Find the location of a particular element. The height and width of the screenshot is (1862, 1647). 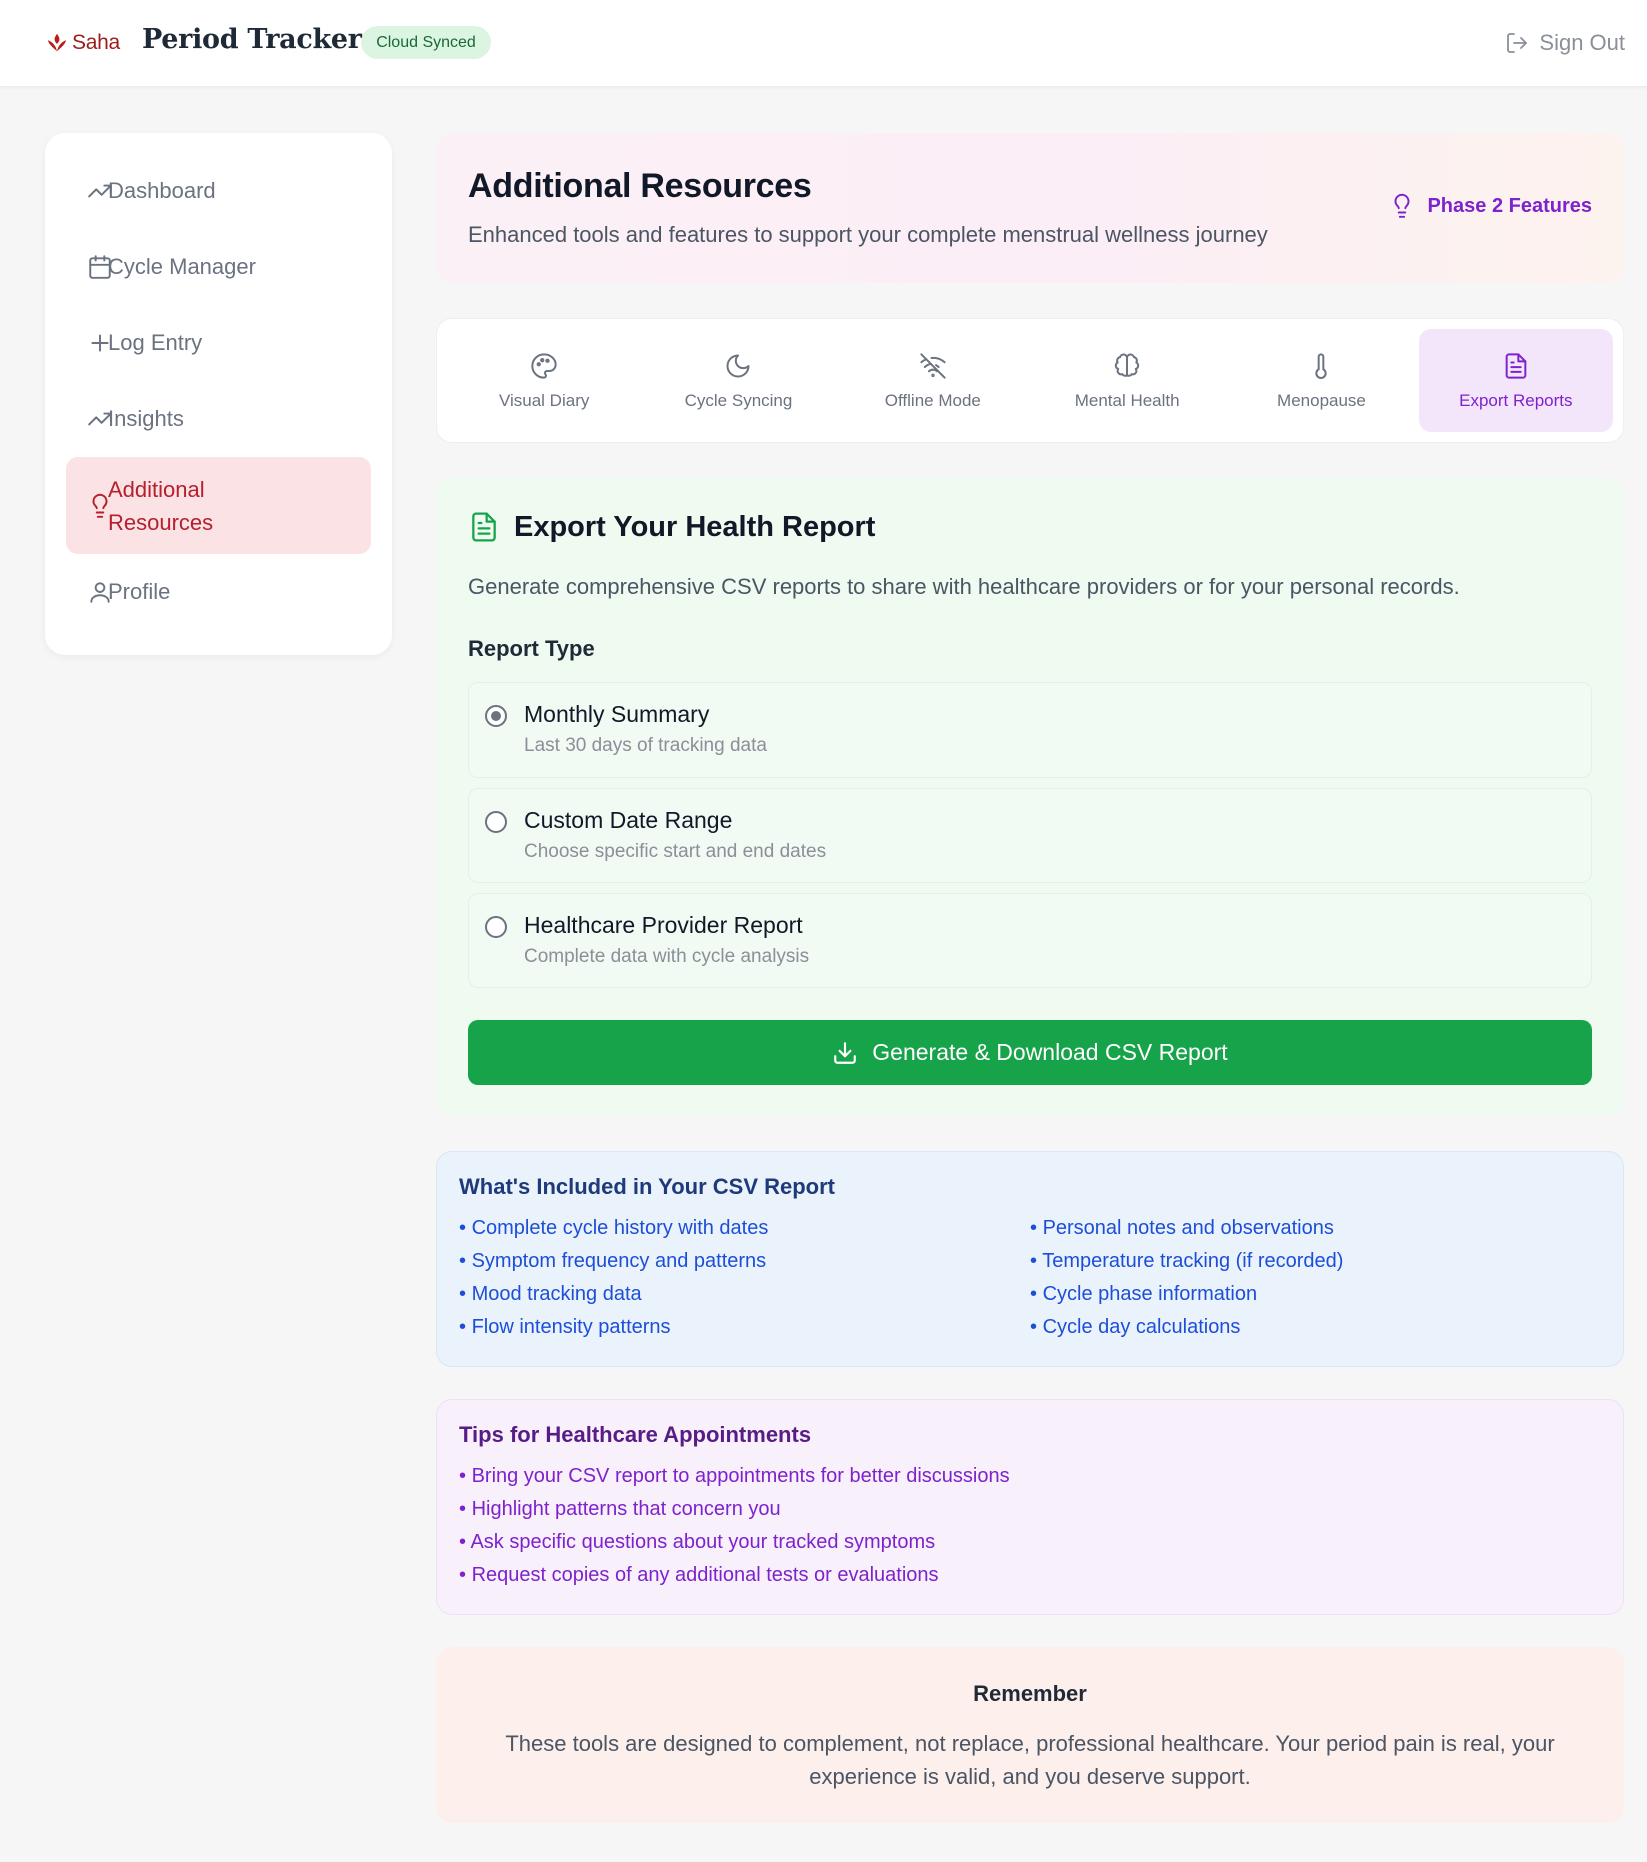

sidebar-item-profile: Profile is located at coordinates (218, 592).